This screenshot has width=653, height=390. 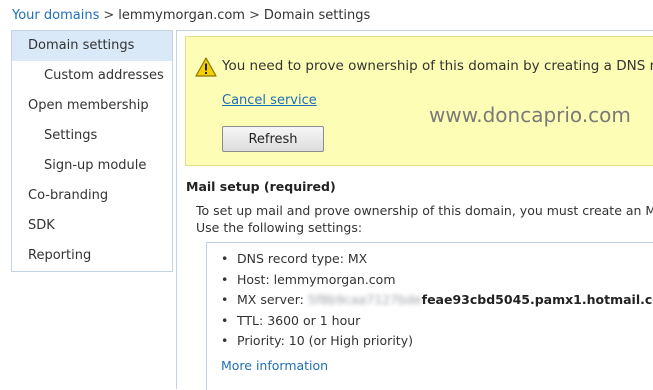 What do you see at coordinates (92, 256) in the screenshot?
I see `sidebar-item-reporting: Reporting` at bounding box center [92, 256].